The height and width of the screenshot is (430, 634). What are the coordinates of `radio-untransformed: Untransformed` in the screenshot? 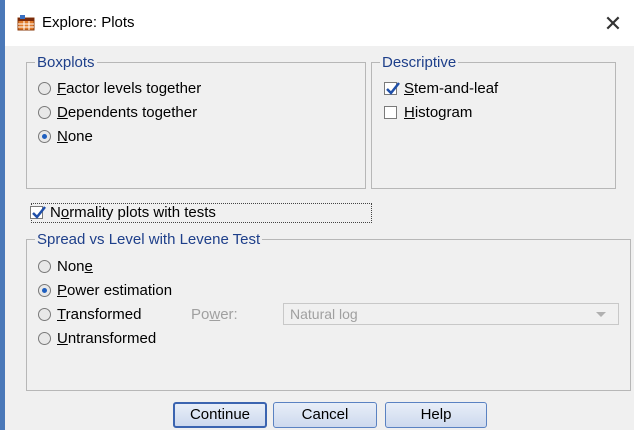 It's located at (97, 338).